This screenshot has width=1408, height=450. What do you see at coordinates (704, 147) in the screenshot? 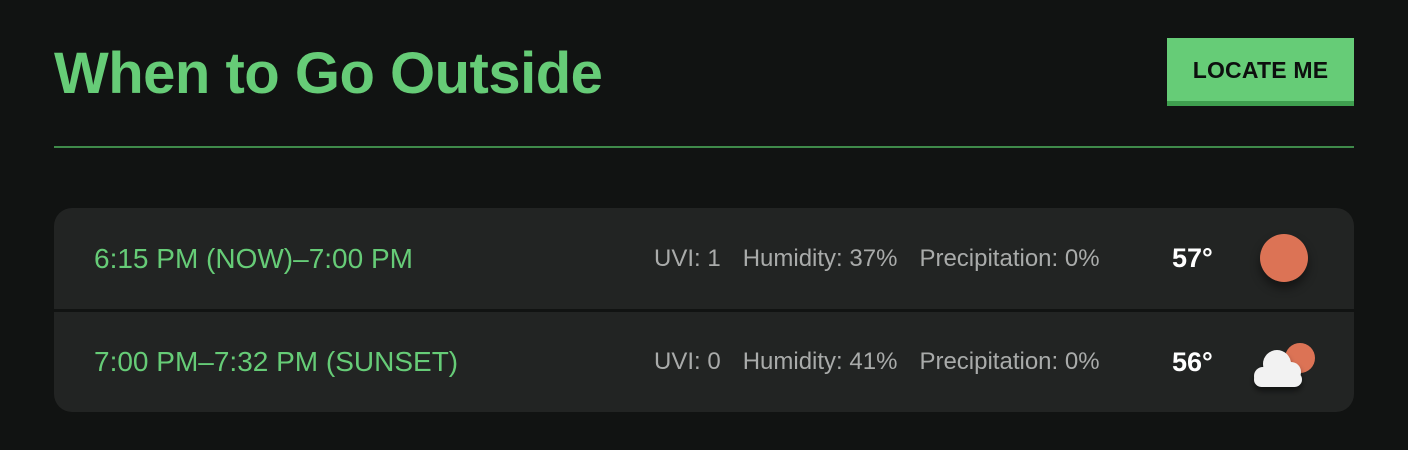
I see `header-divider` at bounding box center [704, 147].